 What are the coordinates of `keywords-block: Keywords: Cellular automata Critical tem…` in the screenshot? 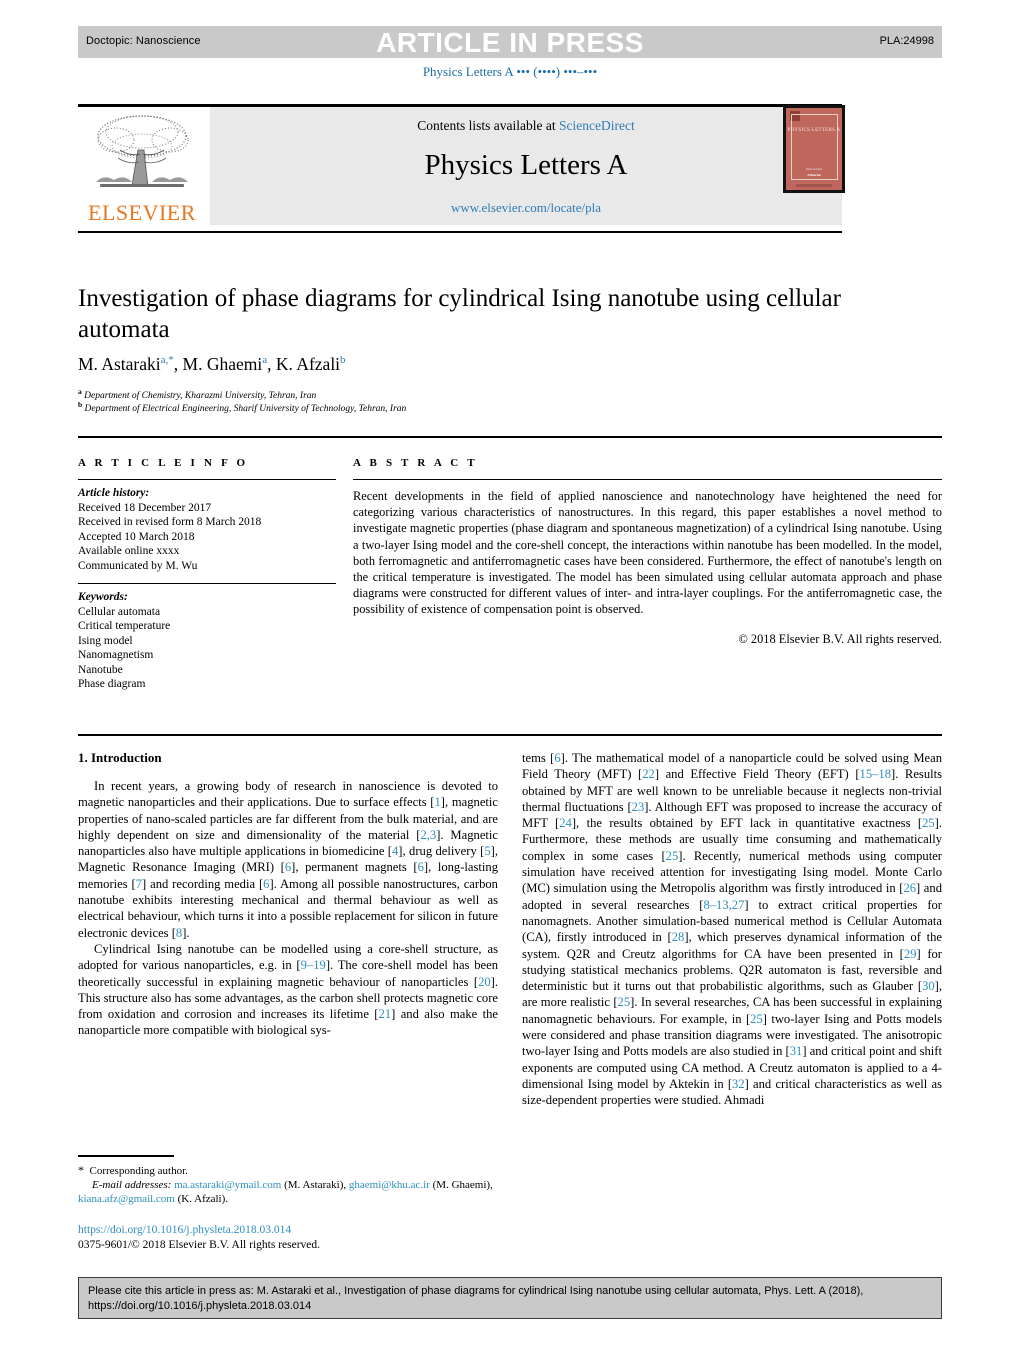 It's located at (207, 641).